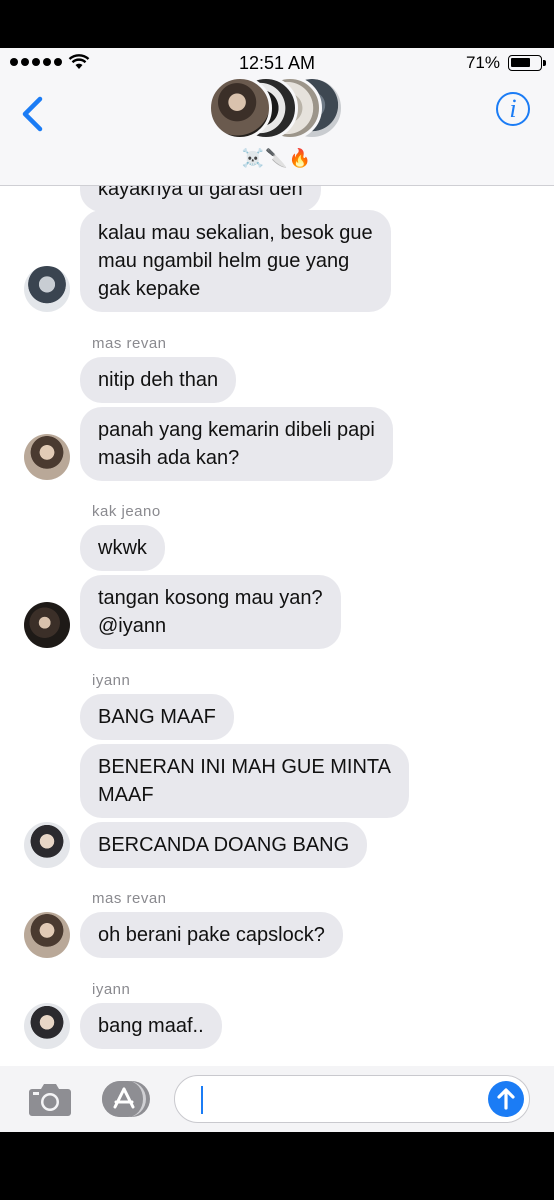 The image size is (554, 1200). What do you see at coordinates (277, 1166) in the screenshot?
I see `bottom-letterbox` at bounding box center [277, 1166].